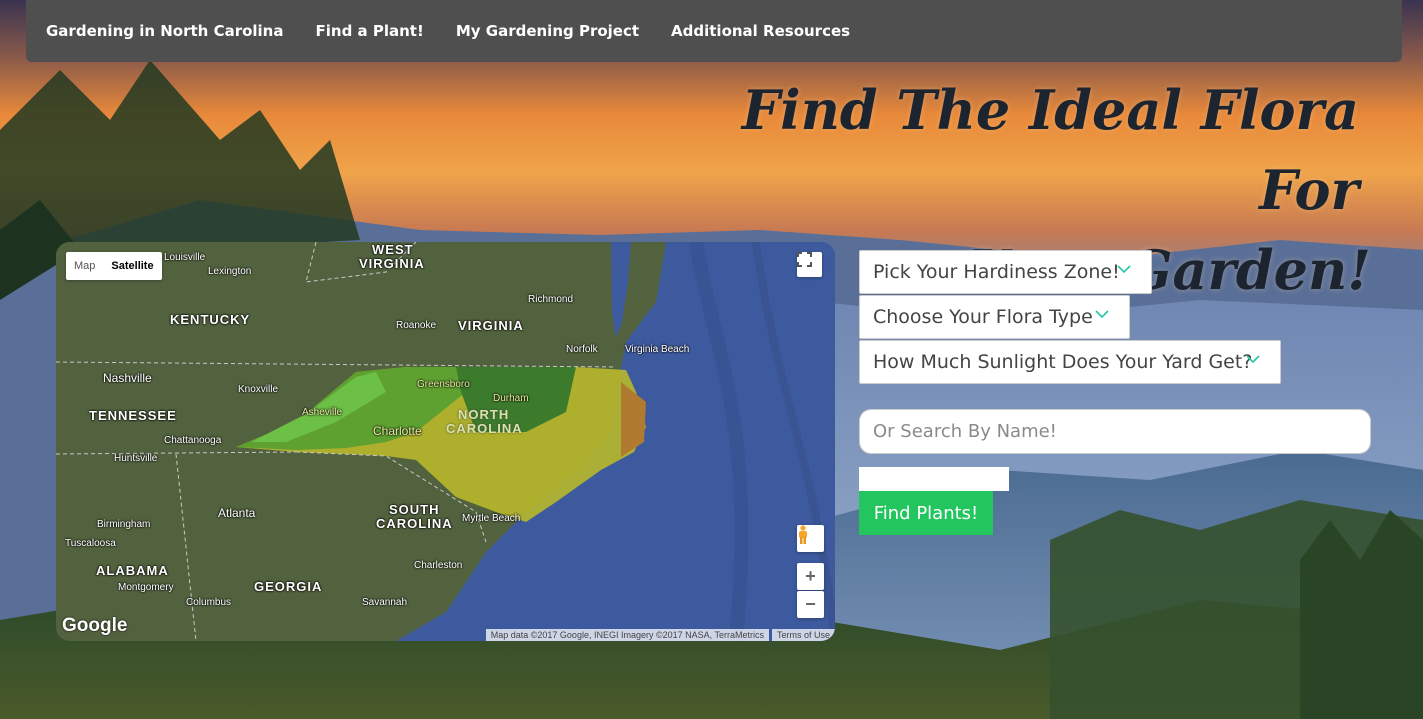  I want to click on map-type-satellite: Satellite, so click(132, 266).